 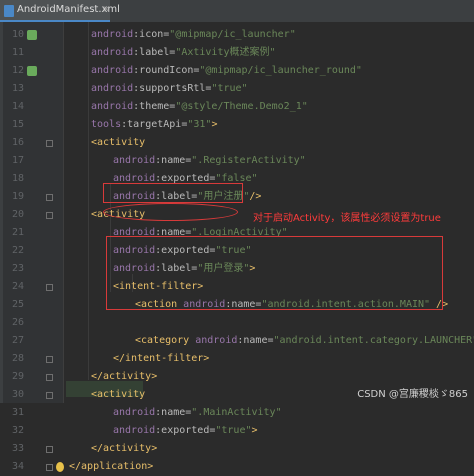 I want to click on code-token-val: "@style/Theme.Demo2_1", so click(x=241, y=106).